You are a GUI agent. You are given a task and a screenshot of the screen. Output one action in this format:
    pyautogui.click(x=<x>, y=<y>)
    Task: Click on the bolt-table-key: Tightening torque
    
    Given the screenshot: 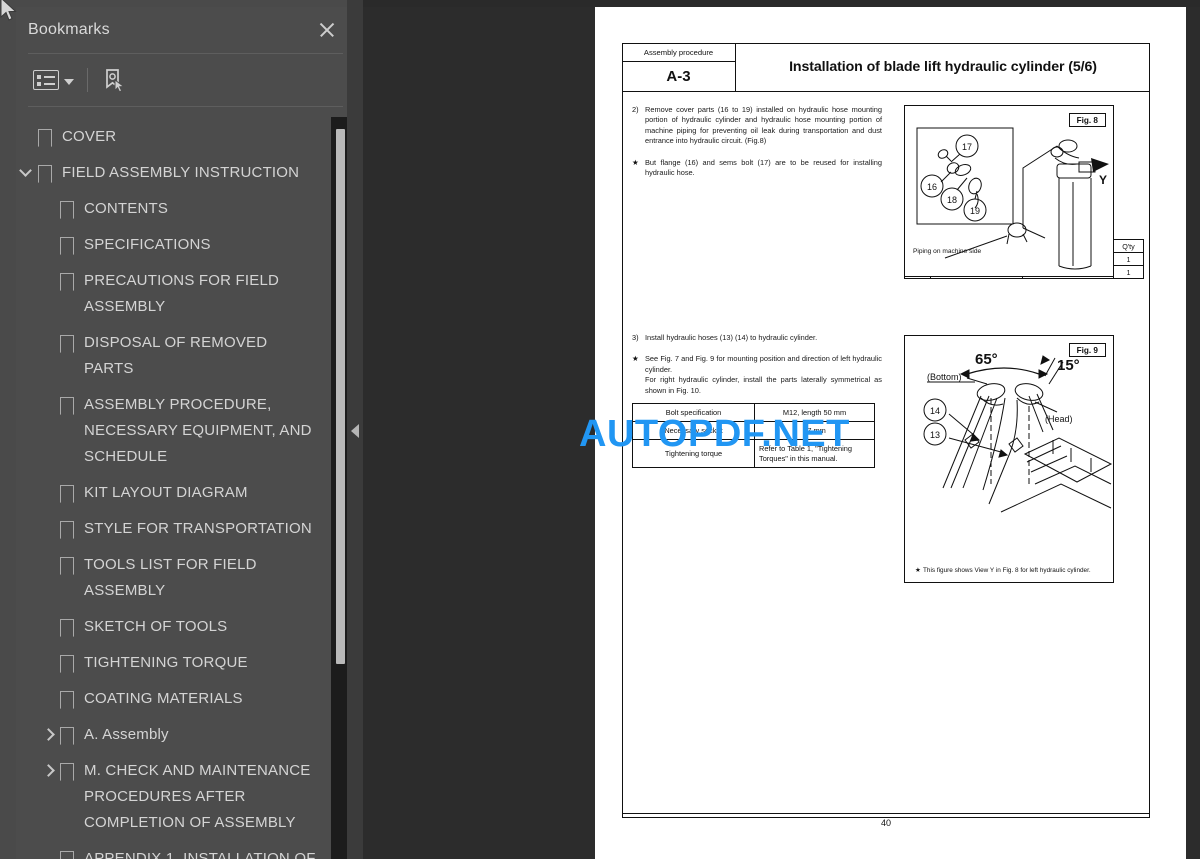 What is the action you would take?
    pyautogui.click(x=693, y=453)
    